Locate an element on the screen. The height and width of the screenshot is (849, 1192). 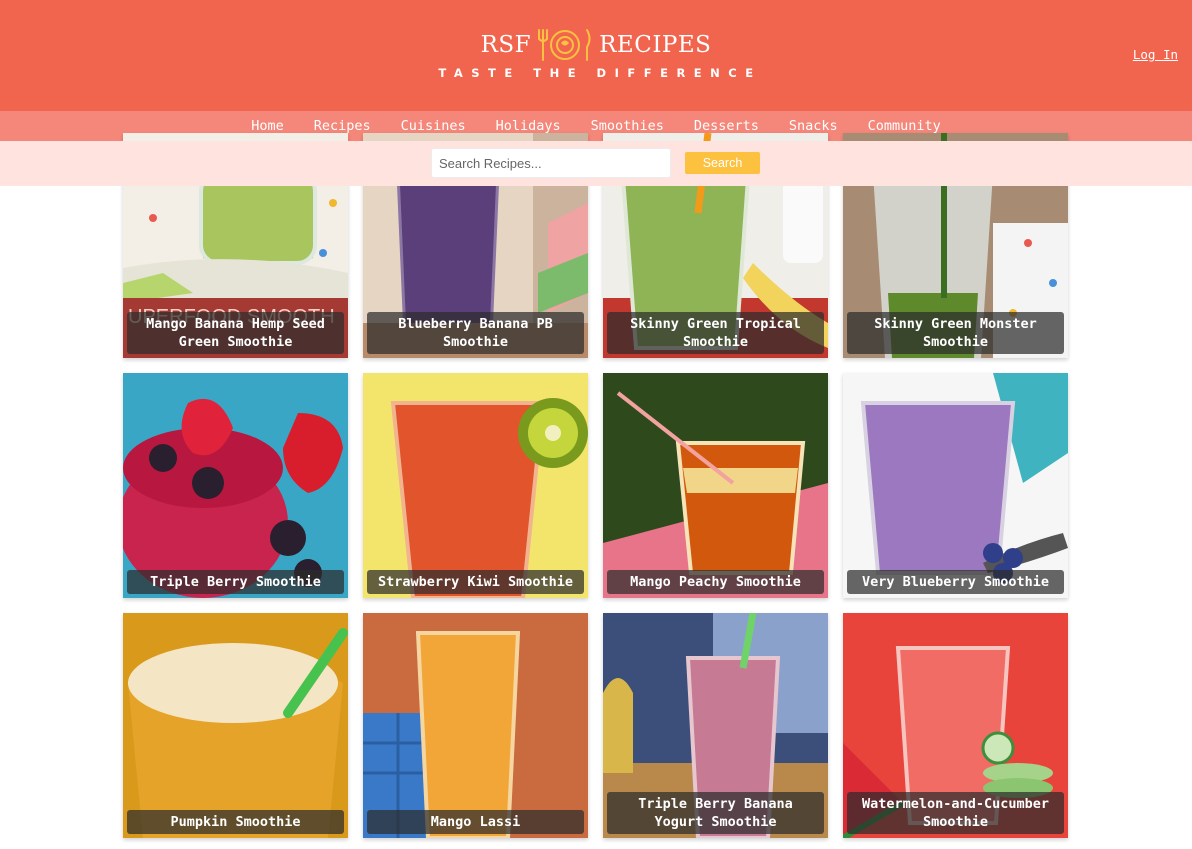
recipe-title: Very Blueberry Smoothie is located at coordinates (955, 582).